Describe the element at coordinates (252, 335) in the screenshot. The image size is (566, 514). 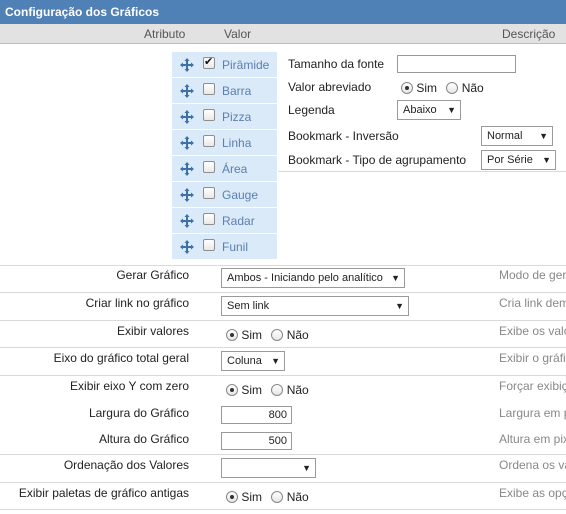
I see `exibir-valores-yes-label: Sim` at that location.